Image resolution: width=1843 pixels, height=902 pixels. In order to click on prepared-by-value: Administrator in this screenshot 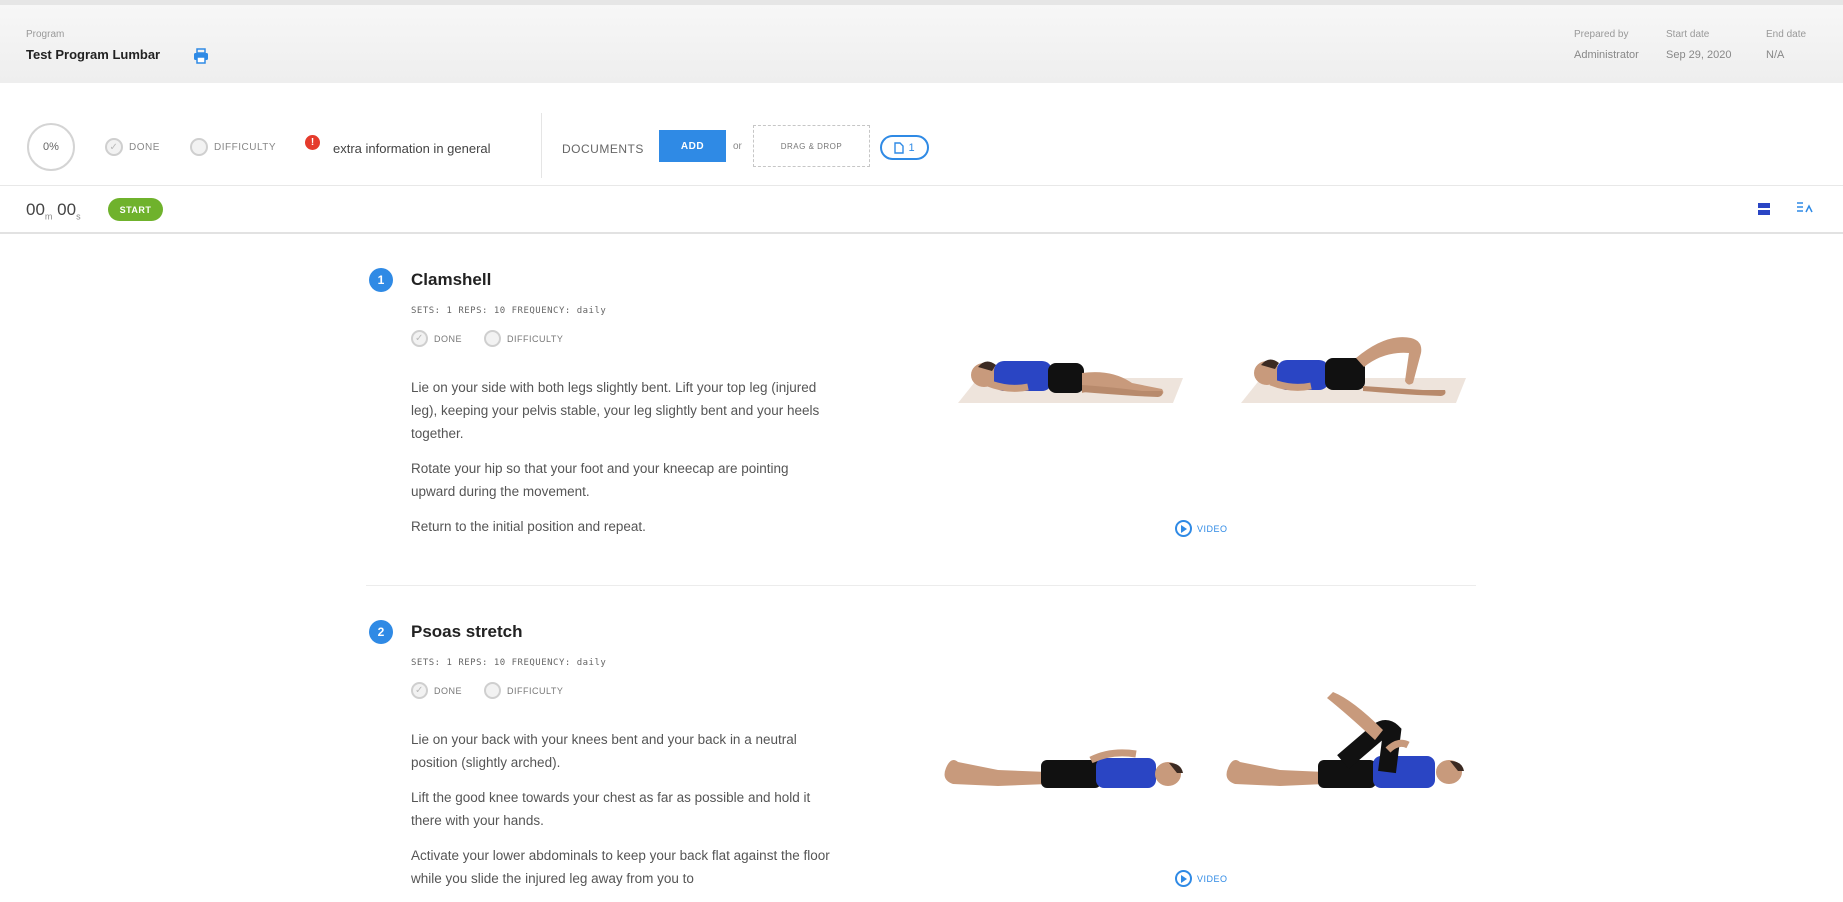, I will do `click(1606, 55)`.